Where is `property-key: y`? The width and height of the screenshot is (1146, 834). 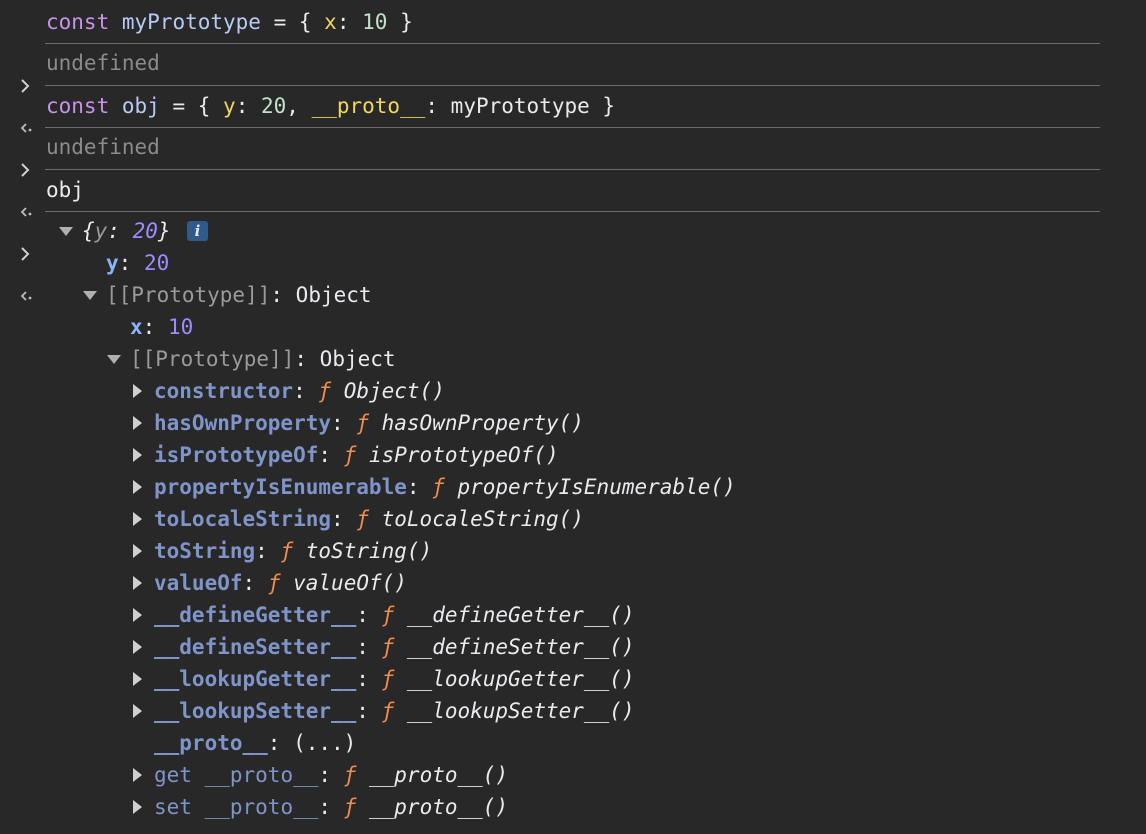
property-key: y is located at coordinates (112, 263).